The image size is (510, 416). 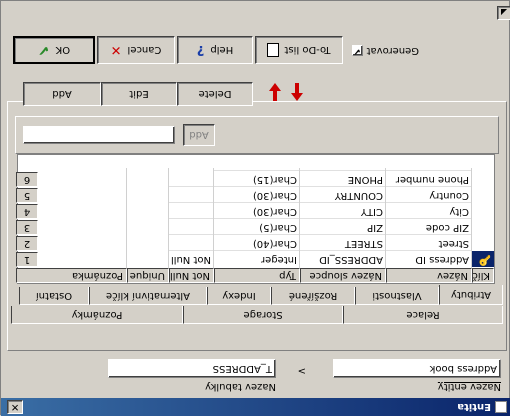 I want to click on row-number: 1, so click(x=27, y=259).